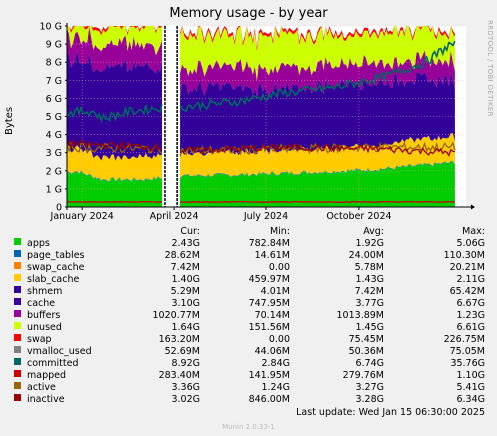 The width and height of the screenshot is (497, 436). I want to click on x-tick-label: July 2024, so click(265, 216).